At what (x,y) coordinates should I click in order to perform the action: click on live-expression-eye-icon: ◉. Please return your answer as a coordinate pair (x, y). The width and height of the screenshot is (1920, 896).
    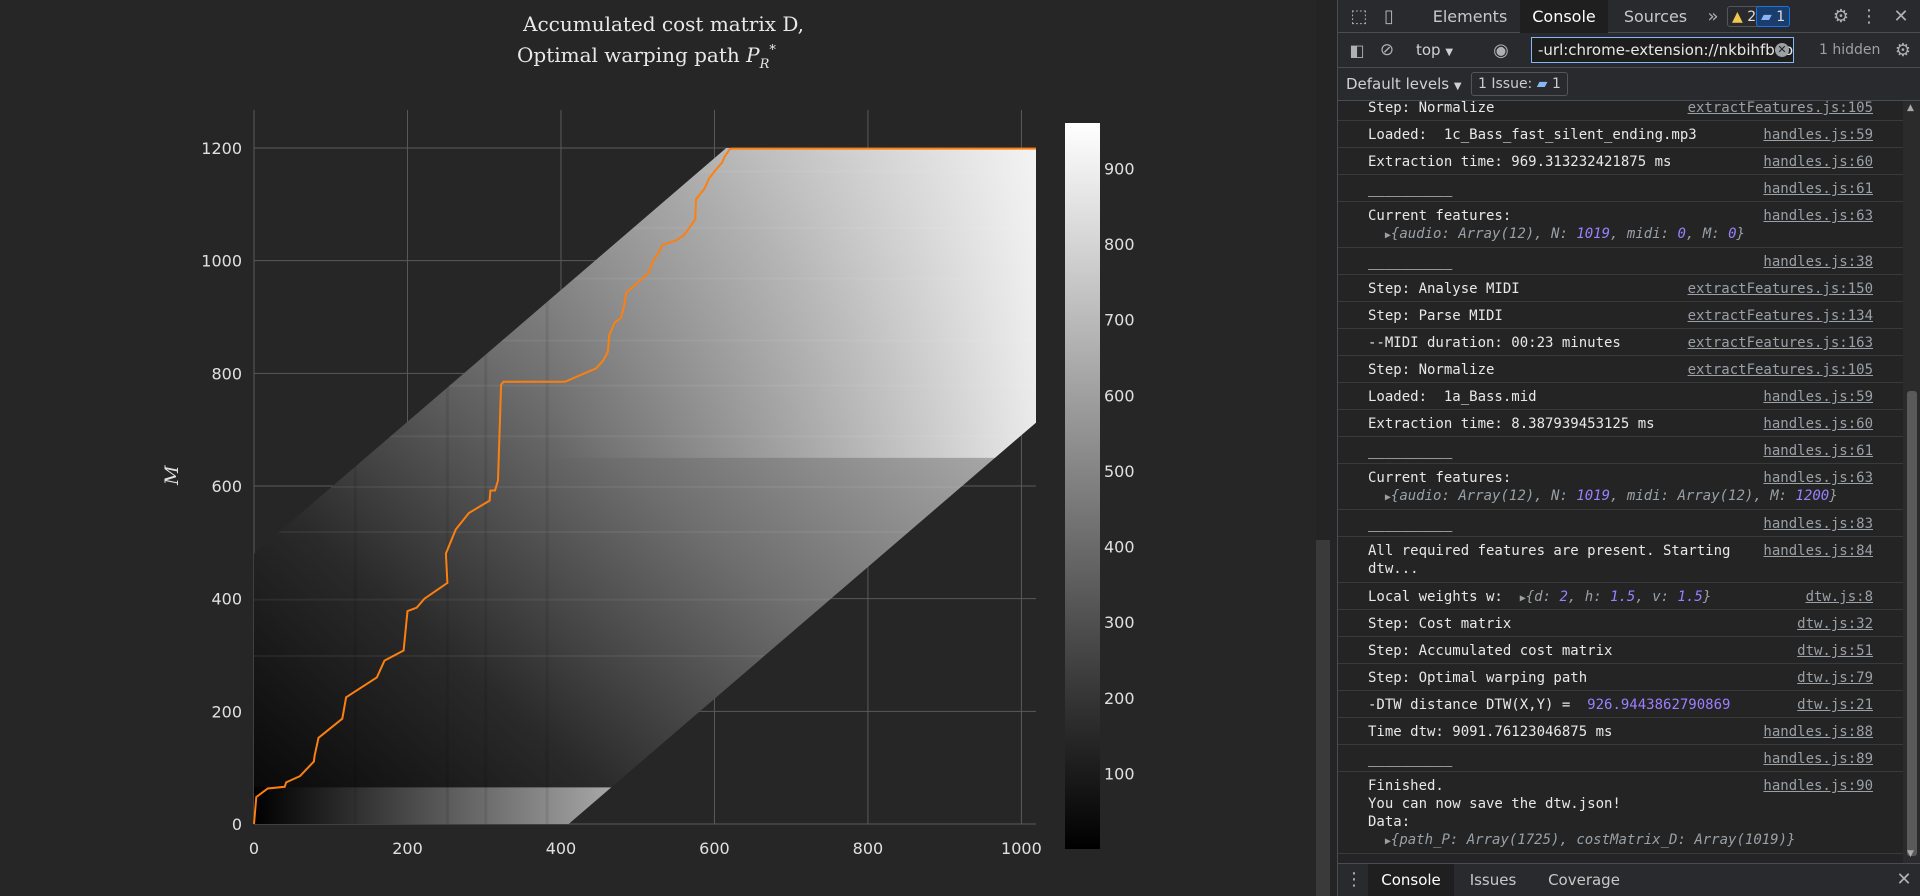
    Looking at the image, I should click on (1501, 50).